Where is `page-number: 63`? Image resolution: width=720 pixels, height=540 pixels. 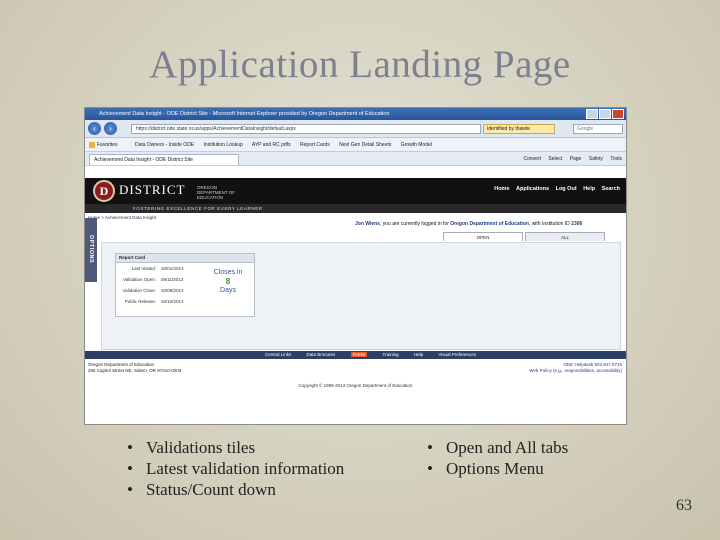 page-number: 63 is located at coordinates (684, 505).